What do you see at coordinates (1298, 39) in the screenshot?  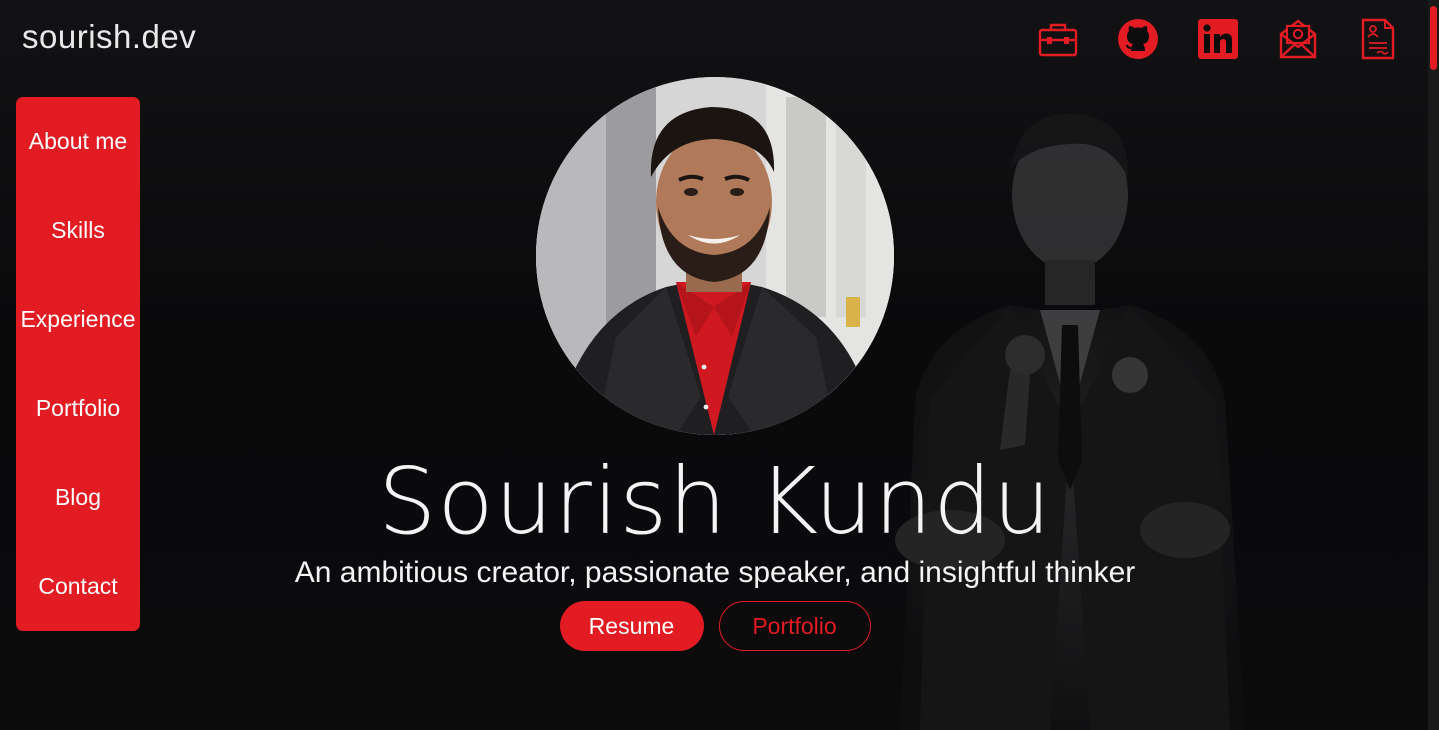 I see `email-icon` at bounding box center [1298, 39].